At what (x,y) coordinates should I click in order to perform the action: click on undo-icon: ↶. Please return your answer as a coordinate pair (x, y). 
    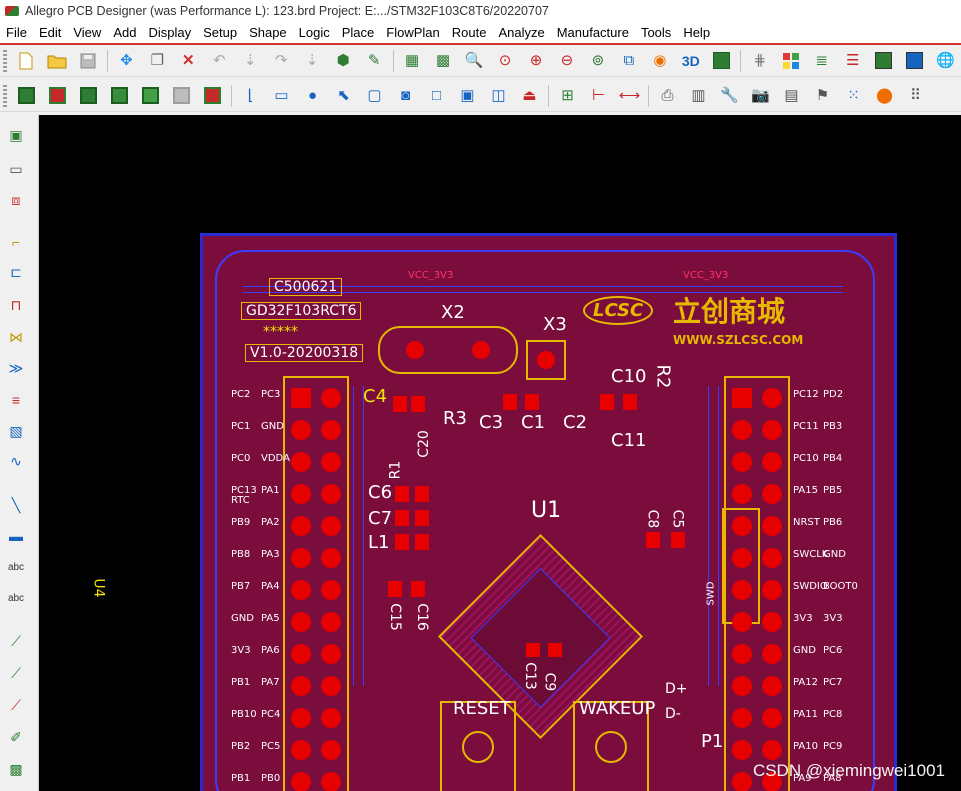
    Looking at the image, I should click on (219, 61).